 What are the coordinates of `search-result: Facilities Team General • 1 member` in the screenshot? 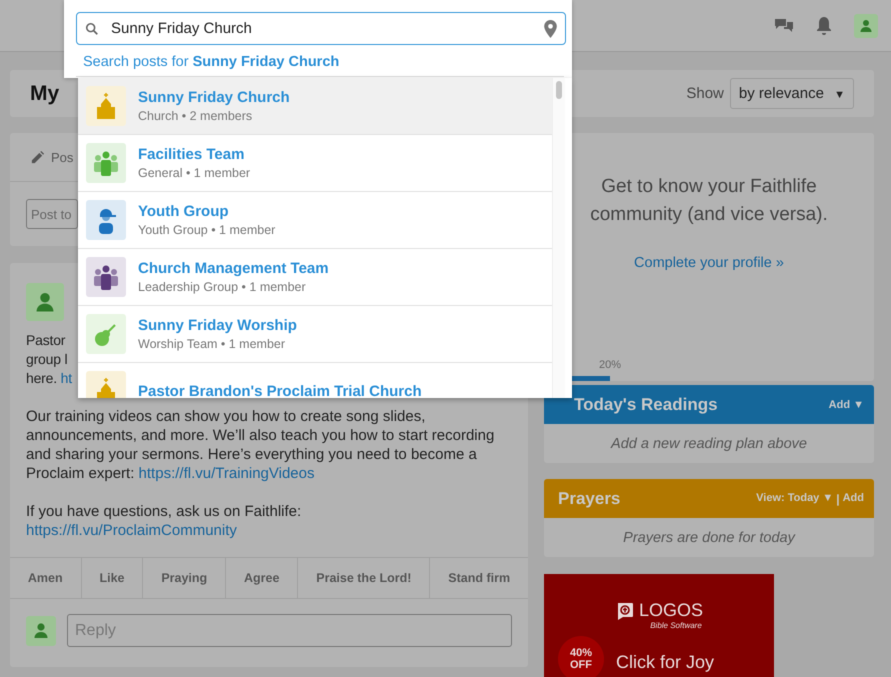 It's located at (315, 163).